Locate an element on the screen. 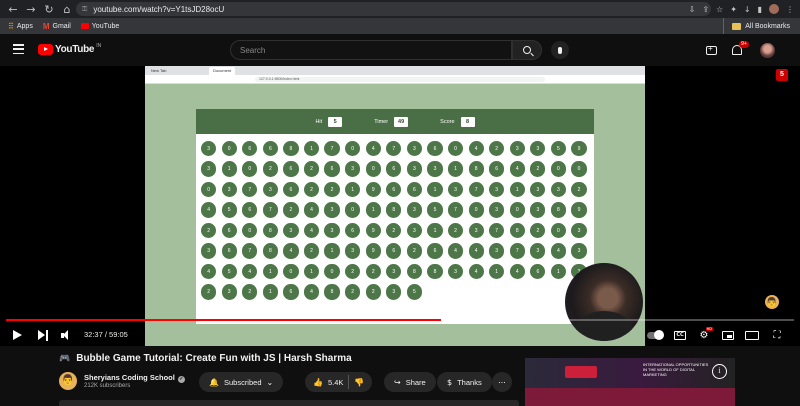 This screenshot has height=406, width=800. install-icon: ⇩ is located at coordinates (692, 9).